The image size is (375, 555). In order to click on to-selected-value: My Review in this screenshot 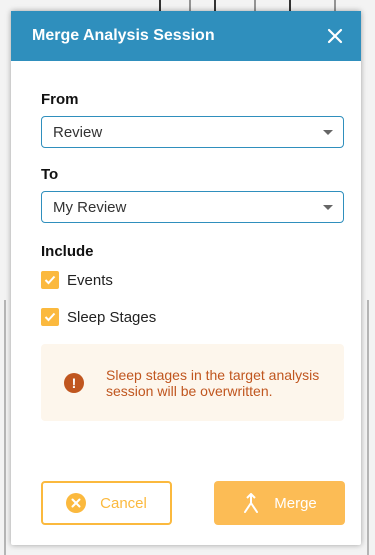, I will do `click(90, 207)`.